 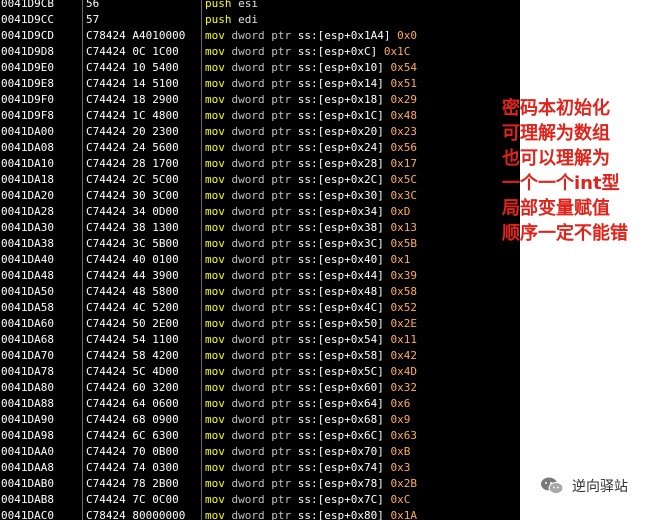 I want to click on instruction-text: mov dword ptr ss:[esp+0x14],0x51, so click(x=311, y=83).